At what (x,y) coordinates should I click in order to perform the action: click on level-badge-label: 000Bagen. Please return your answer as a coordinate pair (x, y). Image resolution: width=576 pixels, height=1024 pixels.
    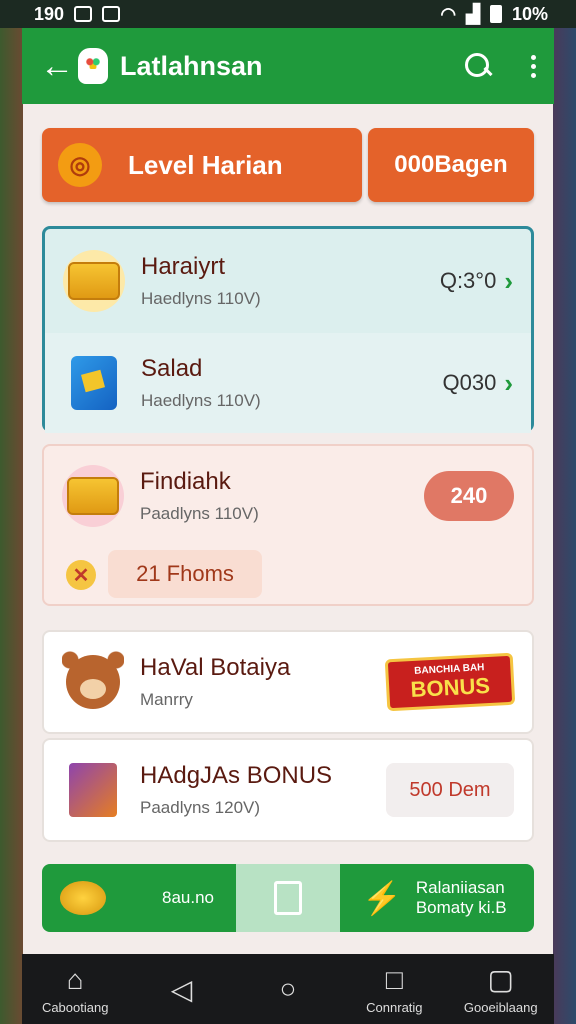
    Looking at the image, I should click on (451, 164).